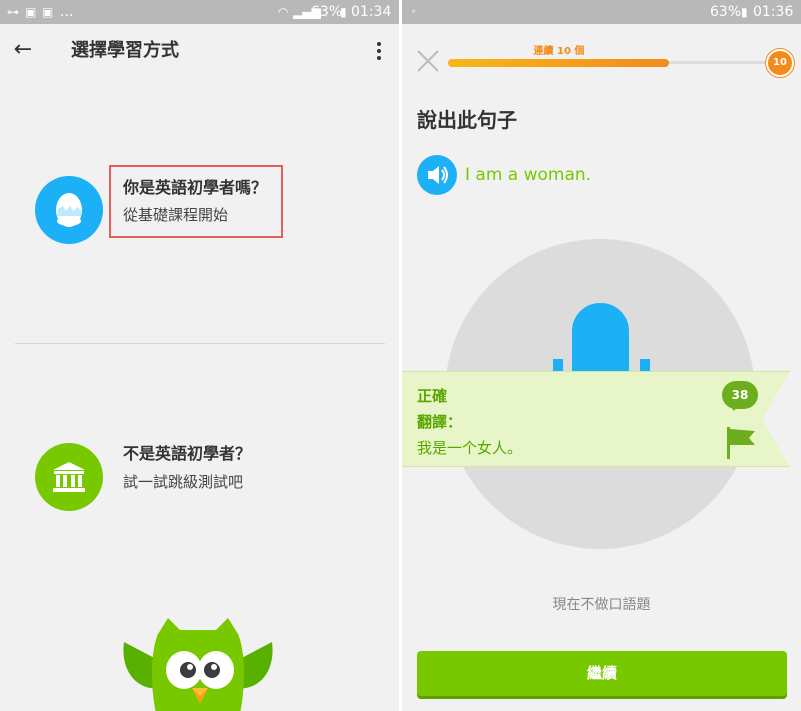 This screenshot has height=711, width=801. What do you see at coordinates (470, 448) in the screenshot?
I see `translation-text: 我是一个女人。` at bounding box center [470, 448].